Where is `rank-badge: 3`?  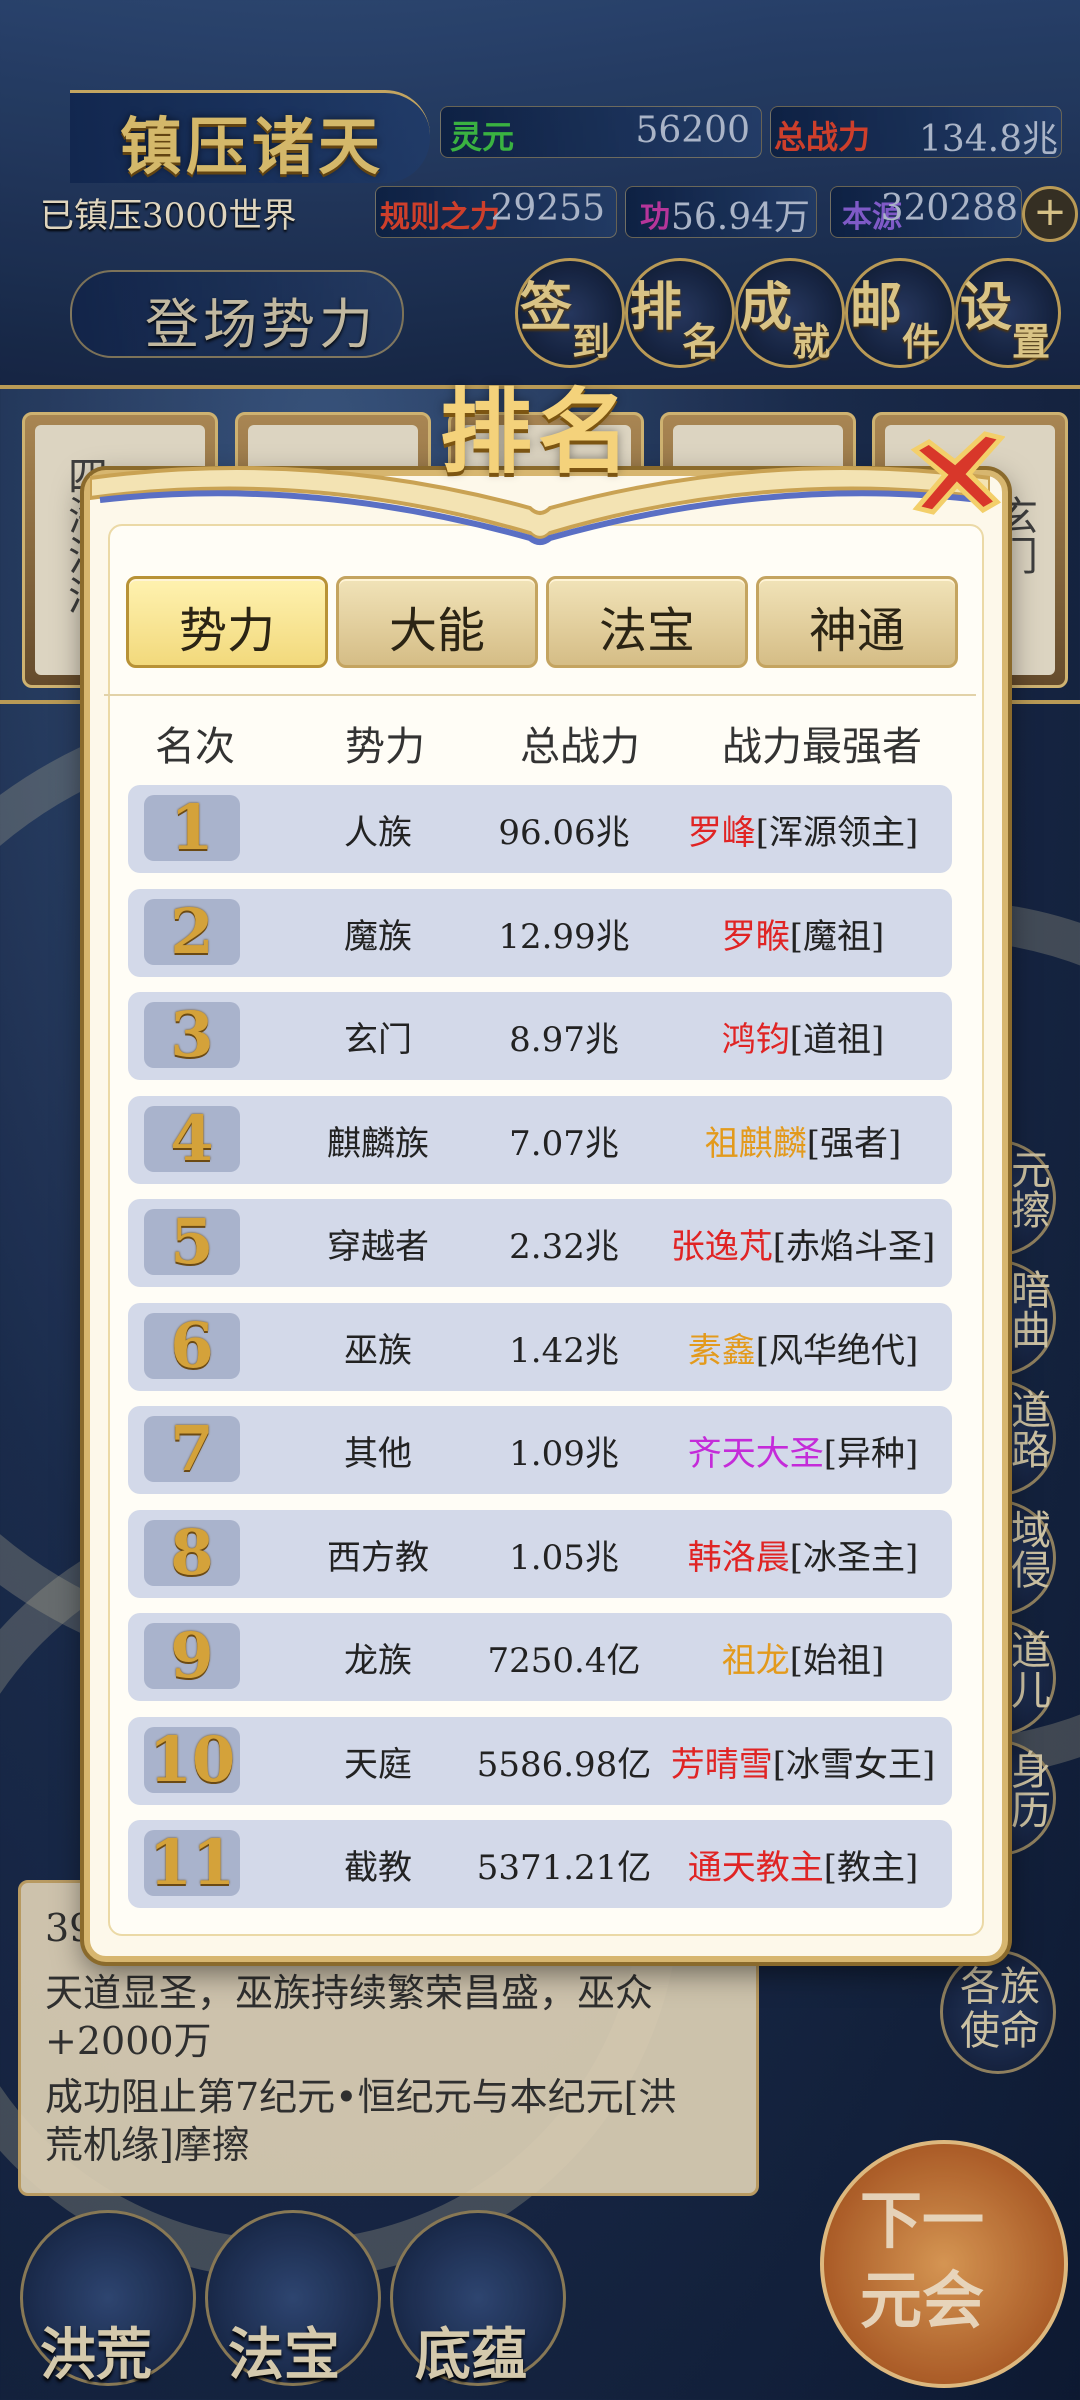
rank-badge: 3 is located at coordinates (192, 1035).